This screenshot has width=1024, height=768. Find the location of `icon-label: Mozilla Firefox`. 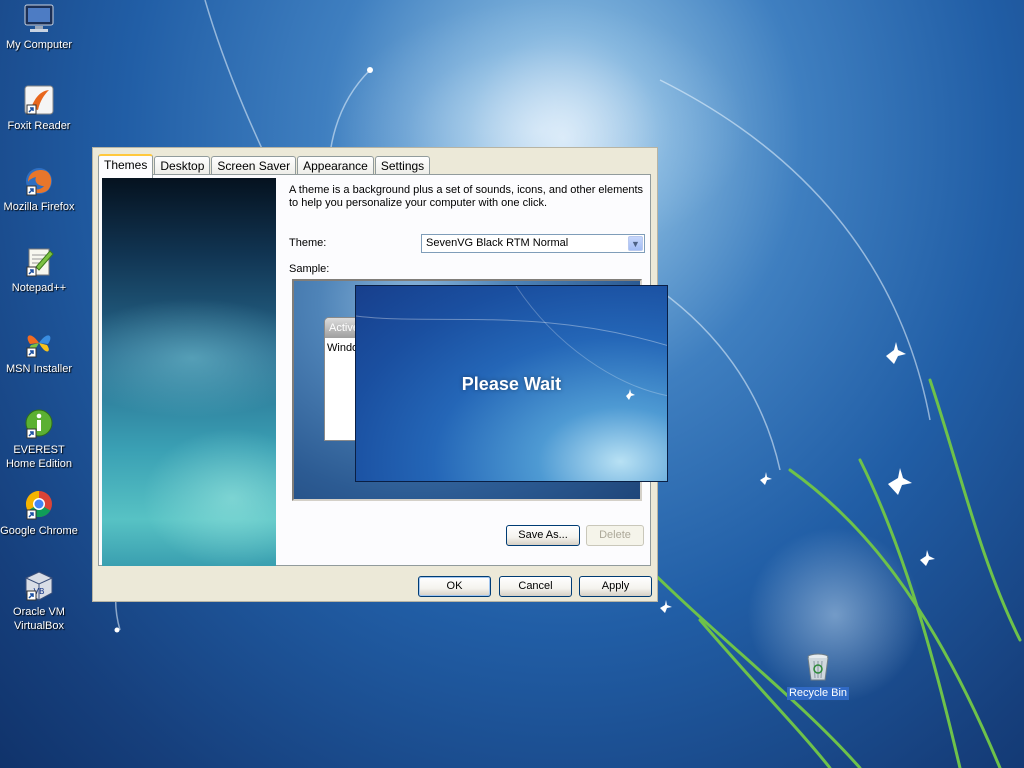

icon-label: Mozilla Firefox is located at coordinates (39, 207).